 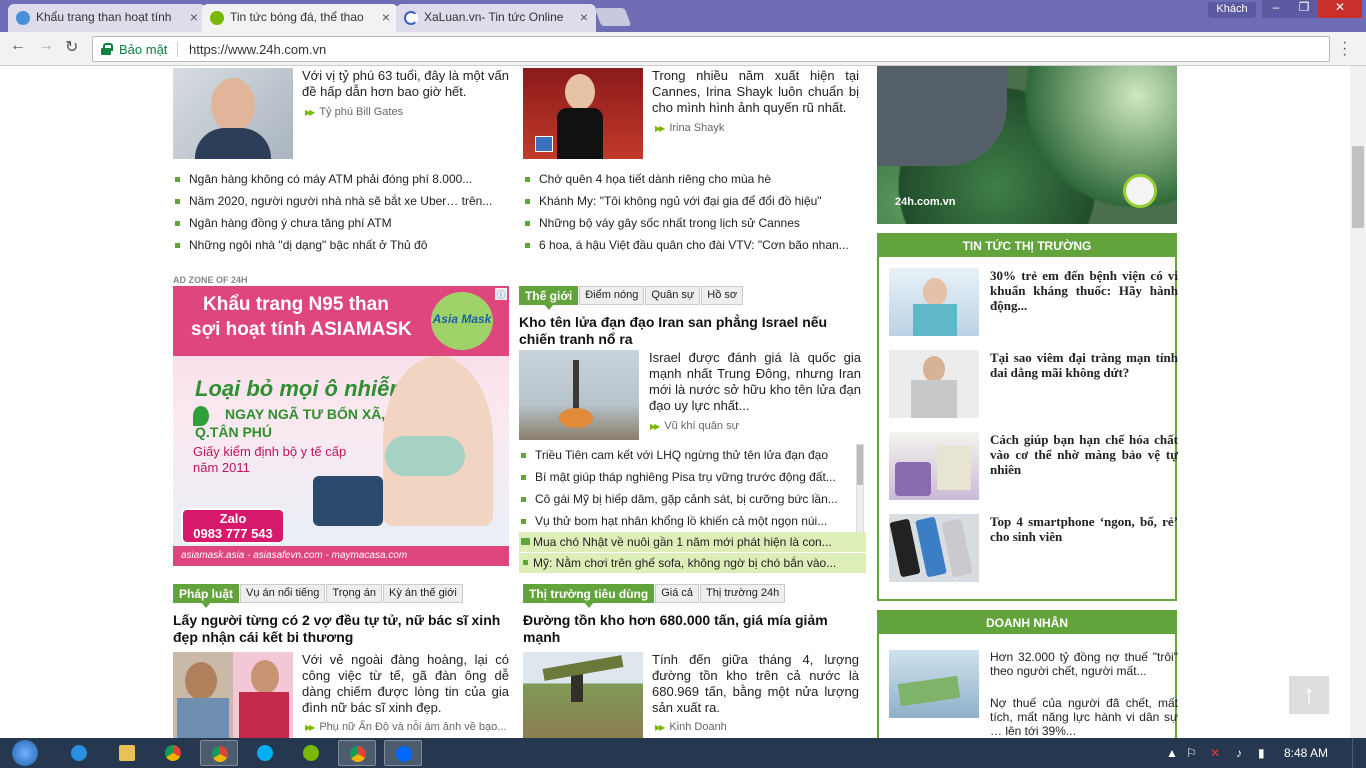 I want to click on reload-icon: ↻, so click(x=71, y=47).